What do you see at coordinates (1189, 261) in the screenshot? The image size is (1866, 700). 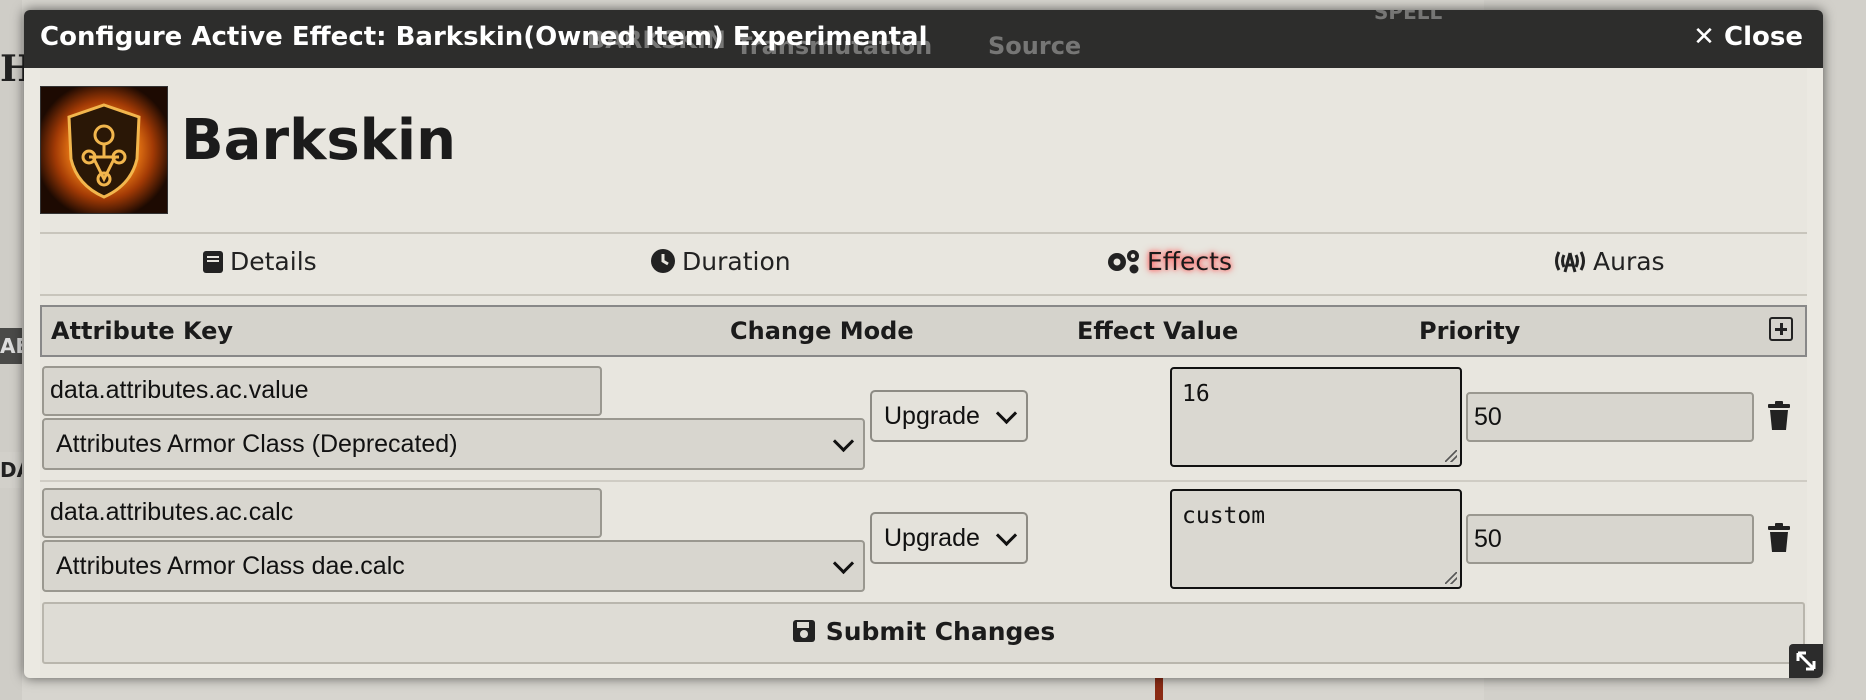 I see `tab-label: Effects` at bounding box center [1189, 261].